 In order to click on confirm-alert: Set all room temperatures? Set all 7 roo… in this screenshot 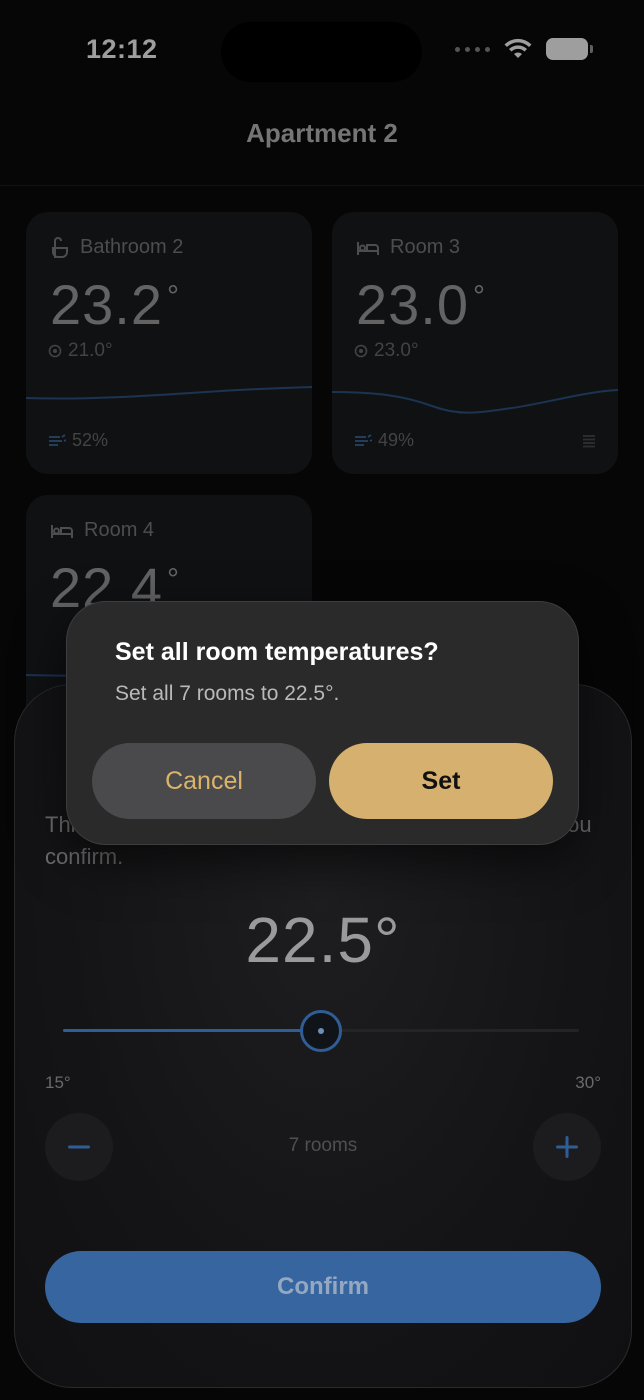, I will do `click(322, 723)`.